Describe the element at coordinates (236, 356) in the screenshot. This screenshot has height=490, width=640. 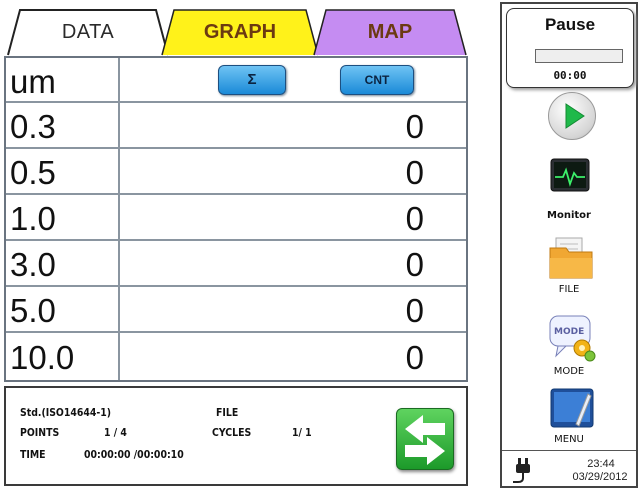
I see `table-row: 10.0 0` at that location.